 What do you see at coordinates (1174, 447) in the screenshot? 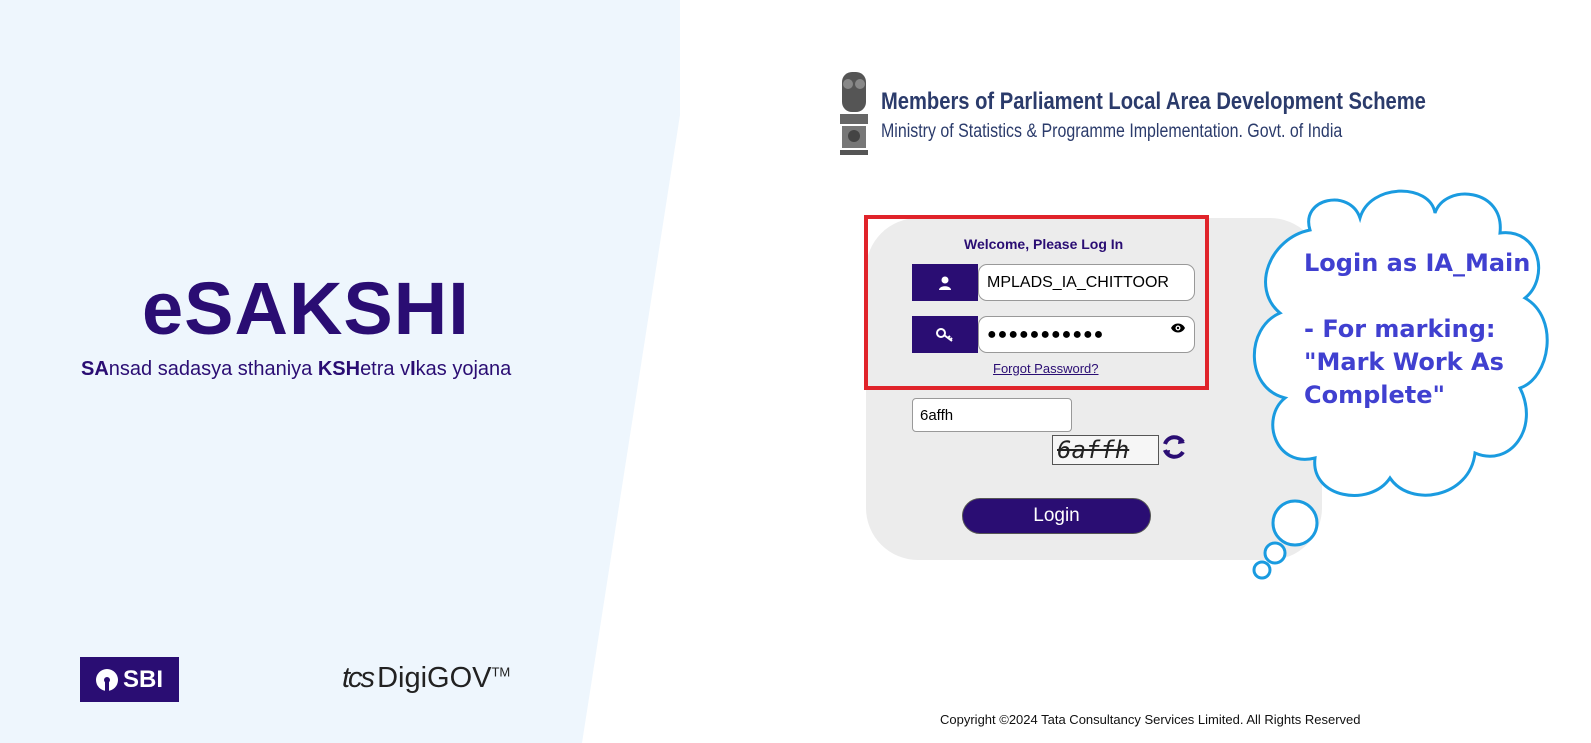
I see `refresh-icon` at bounding box center [1174, 447].